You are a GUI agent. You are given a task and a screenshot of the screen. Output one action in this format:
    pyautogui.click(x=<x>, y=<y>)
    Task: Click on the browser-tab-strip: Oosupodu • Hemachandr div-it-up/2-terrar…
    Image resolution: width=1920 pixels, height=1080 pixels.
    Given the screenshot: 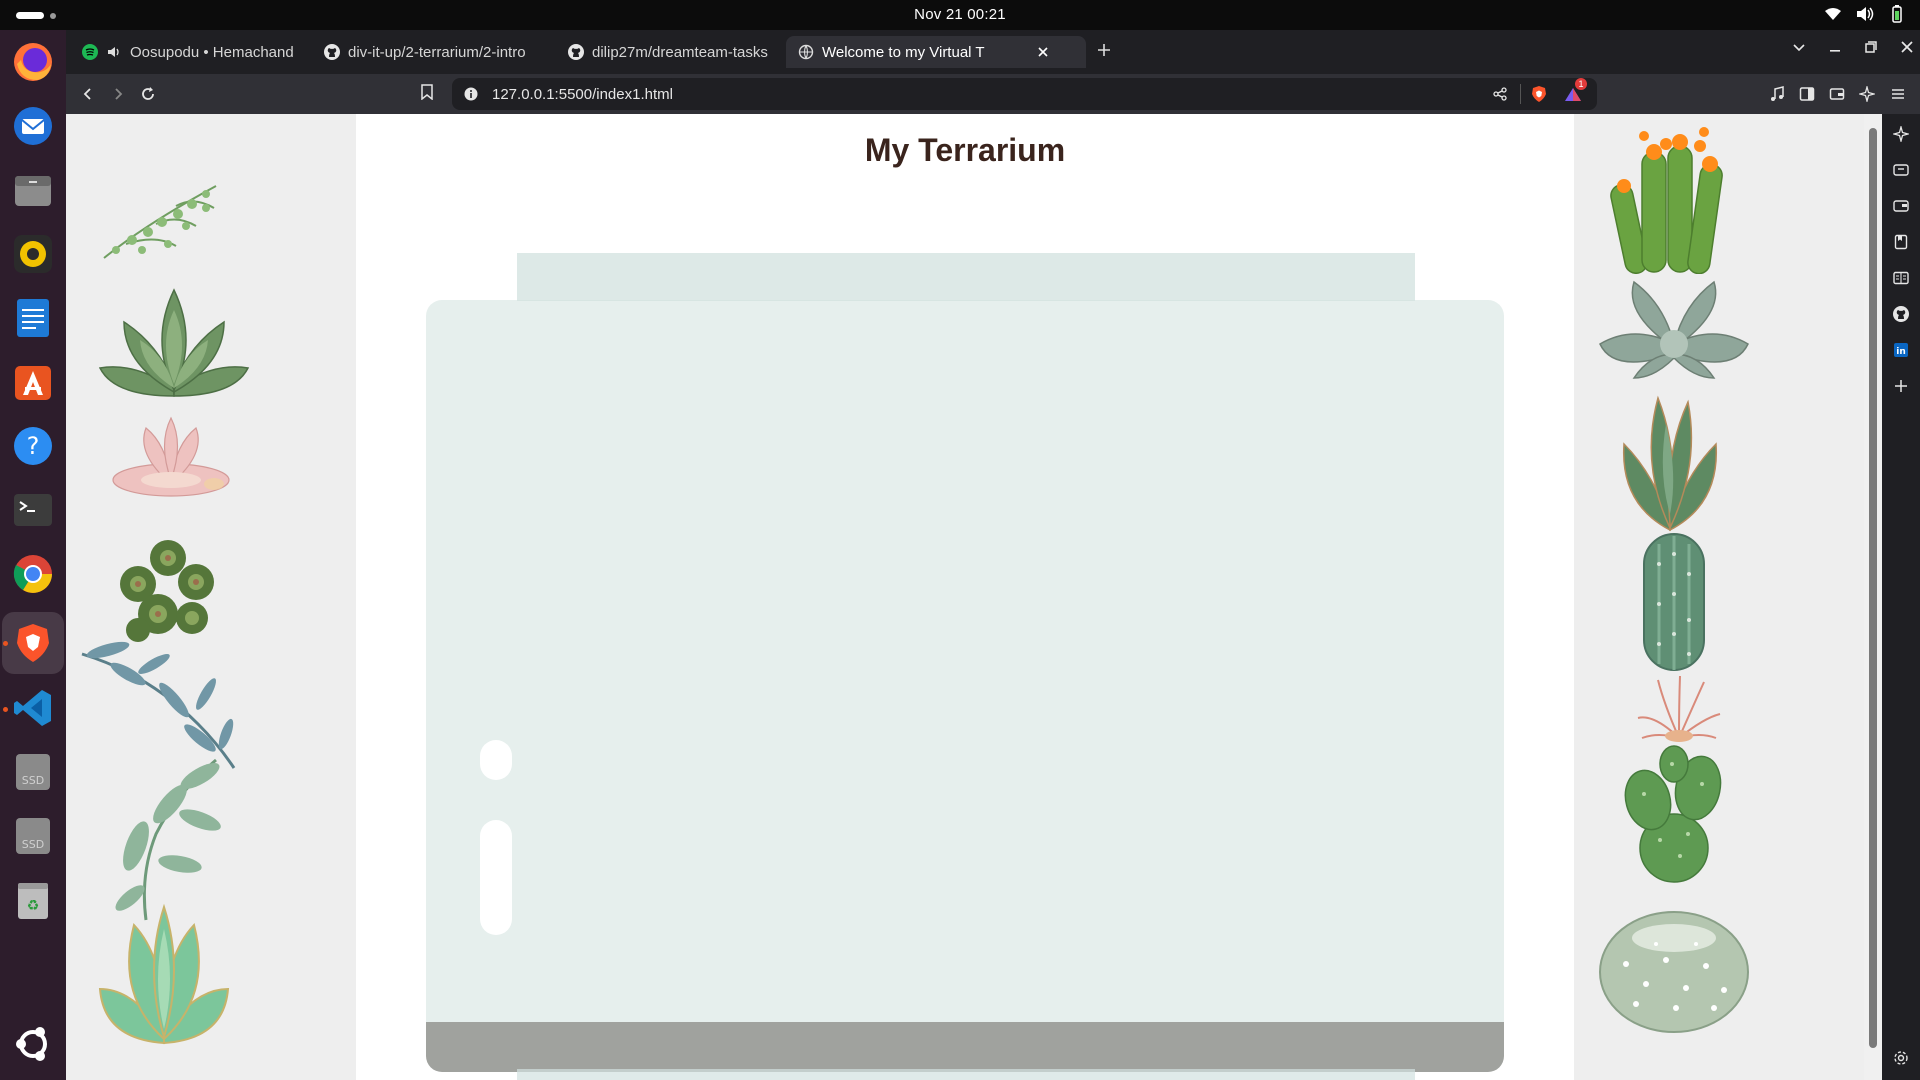 What is the action you would take?
    pyautogui.click(x=993, y=52)
    